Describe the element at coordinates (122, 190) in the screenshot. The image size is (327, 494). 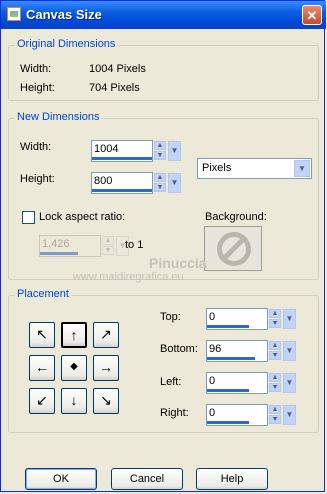
I see `height-slider-bar` at that location.